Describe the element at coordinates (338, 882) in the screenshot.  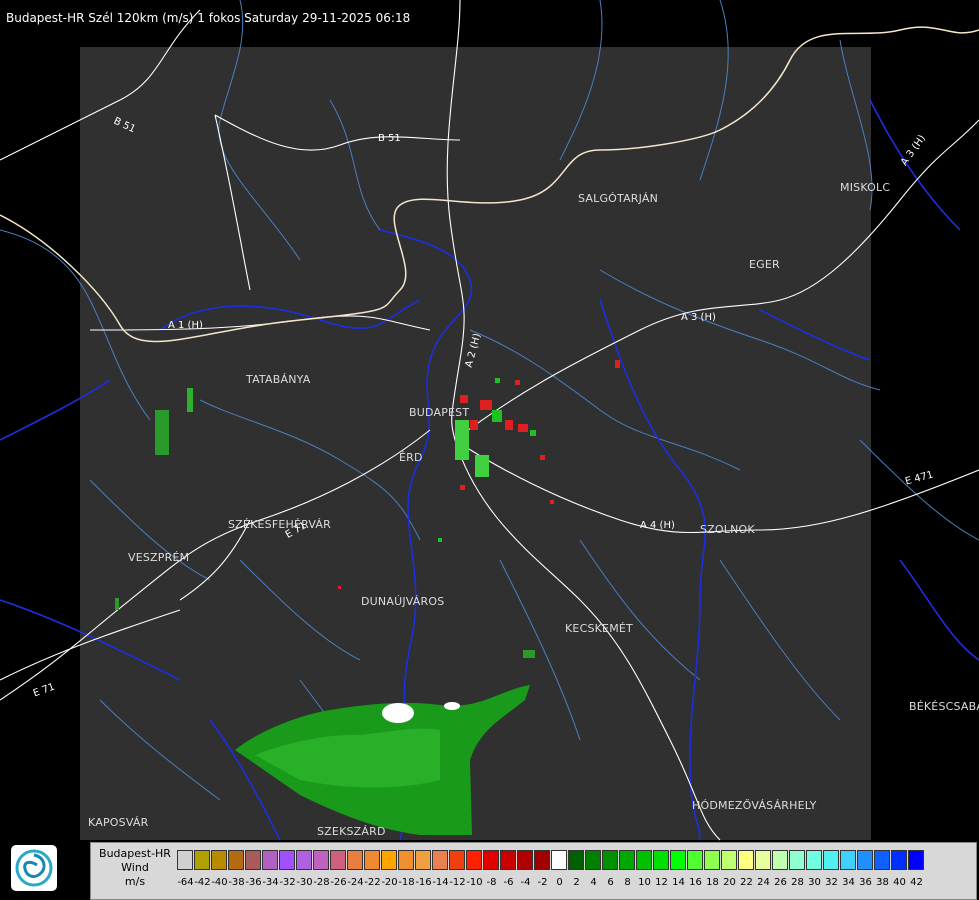
I see `legend-tick-label: -26` at that location.